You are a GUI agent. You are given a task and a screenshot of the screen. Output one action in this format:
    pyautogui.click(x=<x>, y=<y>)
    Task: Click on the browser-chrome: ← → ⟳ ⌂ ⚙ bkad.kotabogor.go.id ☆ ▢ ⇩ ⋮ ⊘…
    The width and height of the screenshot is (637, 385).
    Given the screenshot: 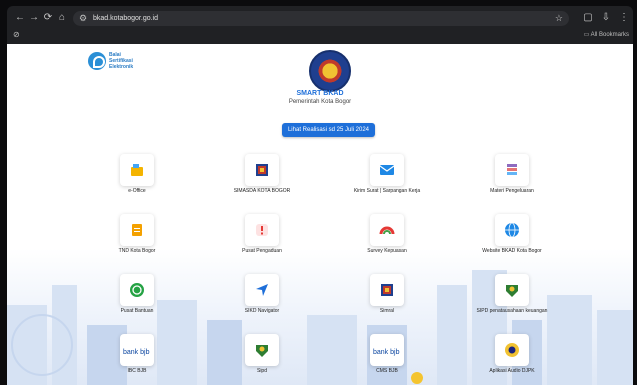 What is the action you would take?
    pyautogui.click(x=320, y=25)
    